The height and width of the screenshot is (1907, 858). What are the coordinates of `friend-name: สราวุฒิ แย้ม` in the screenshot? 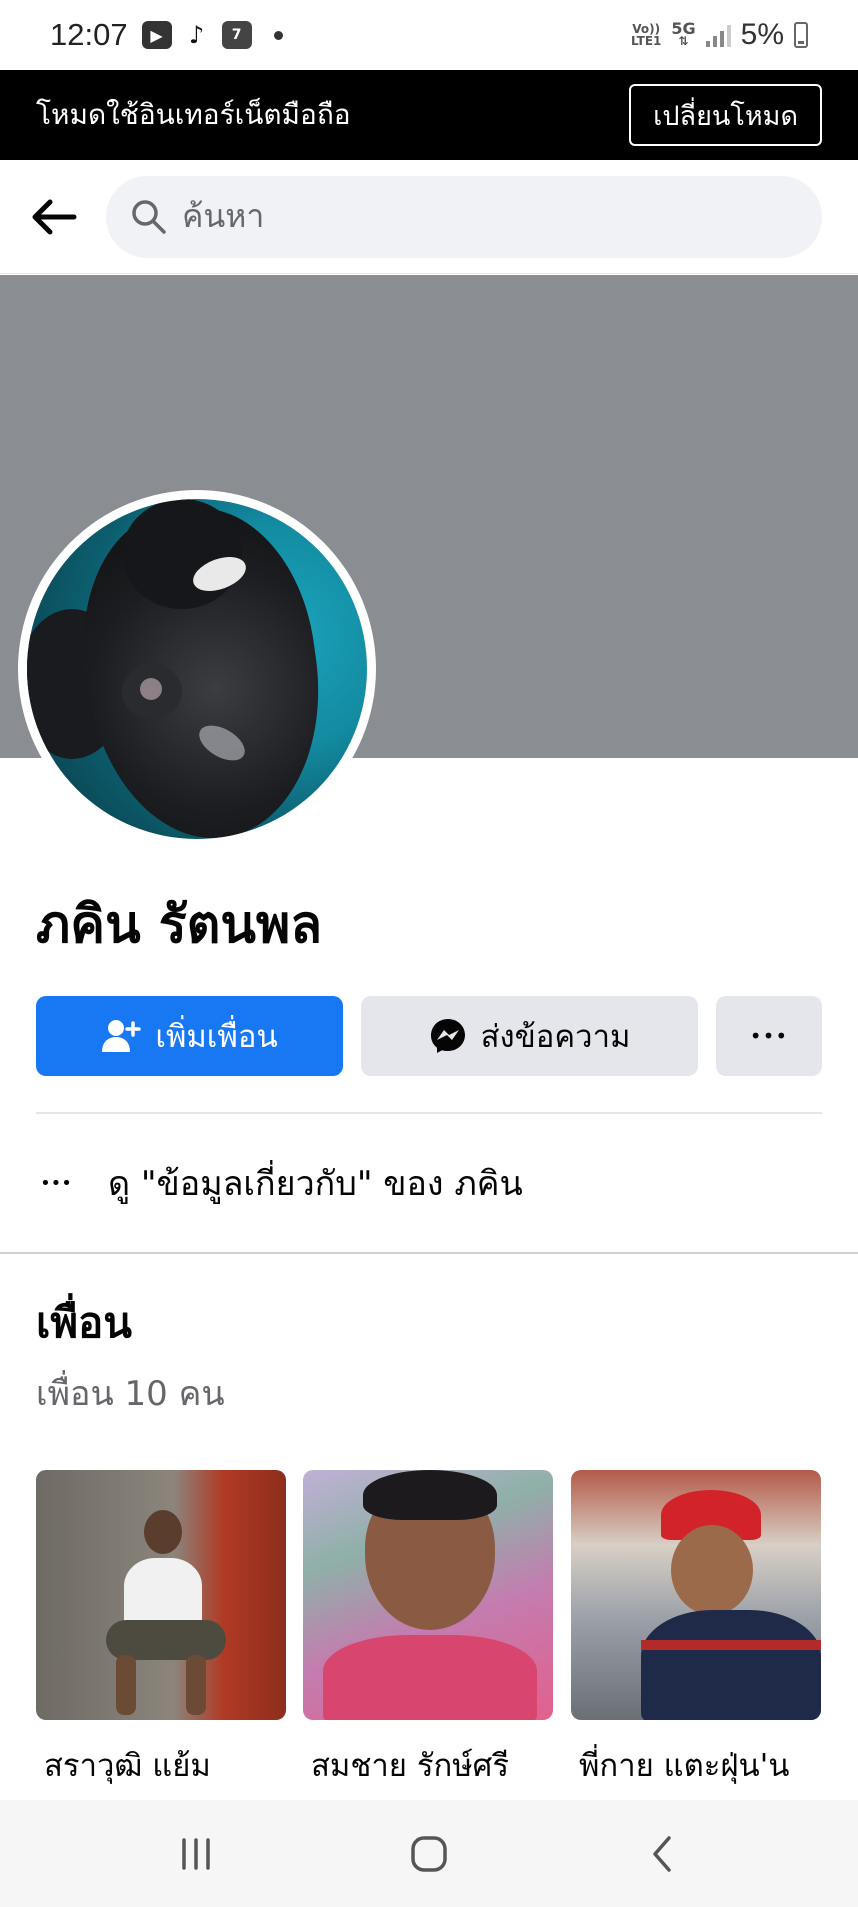 It's located at (127, 1766).